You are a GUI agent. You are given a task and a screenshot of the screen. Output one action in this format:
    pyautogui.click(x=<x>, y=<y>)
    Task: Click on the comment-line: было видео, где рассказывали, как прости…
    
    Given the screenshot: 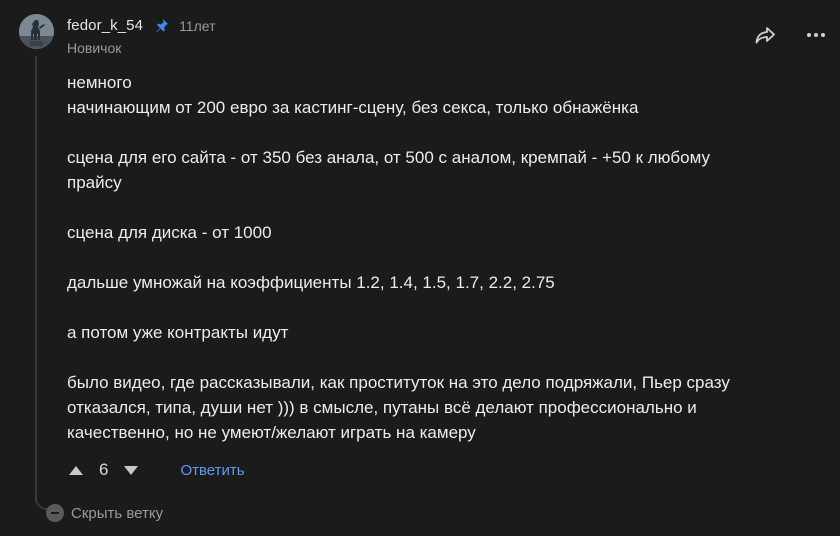 What is the action you would take?
    pyautogui.click(x=398, y=382)
    